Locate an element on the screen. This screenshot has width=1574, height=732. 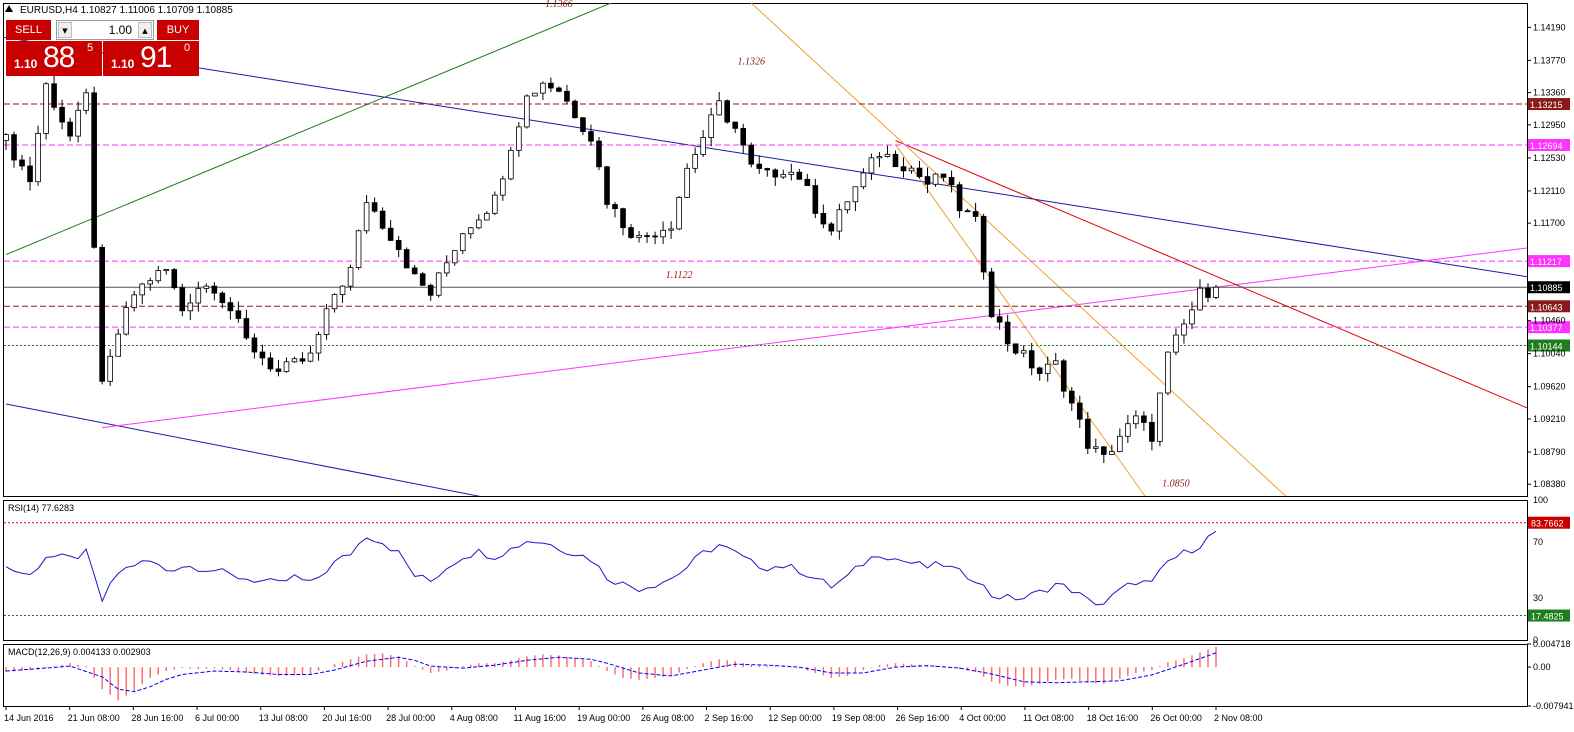
price-annotation: 1.0850 is located at coordinates (1176, 484).